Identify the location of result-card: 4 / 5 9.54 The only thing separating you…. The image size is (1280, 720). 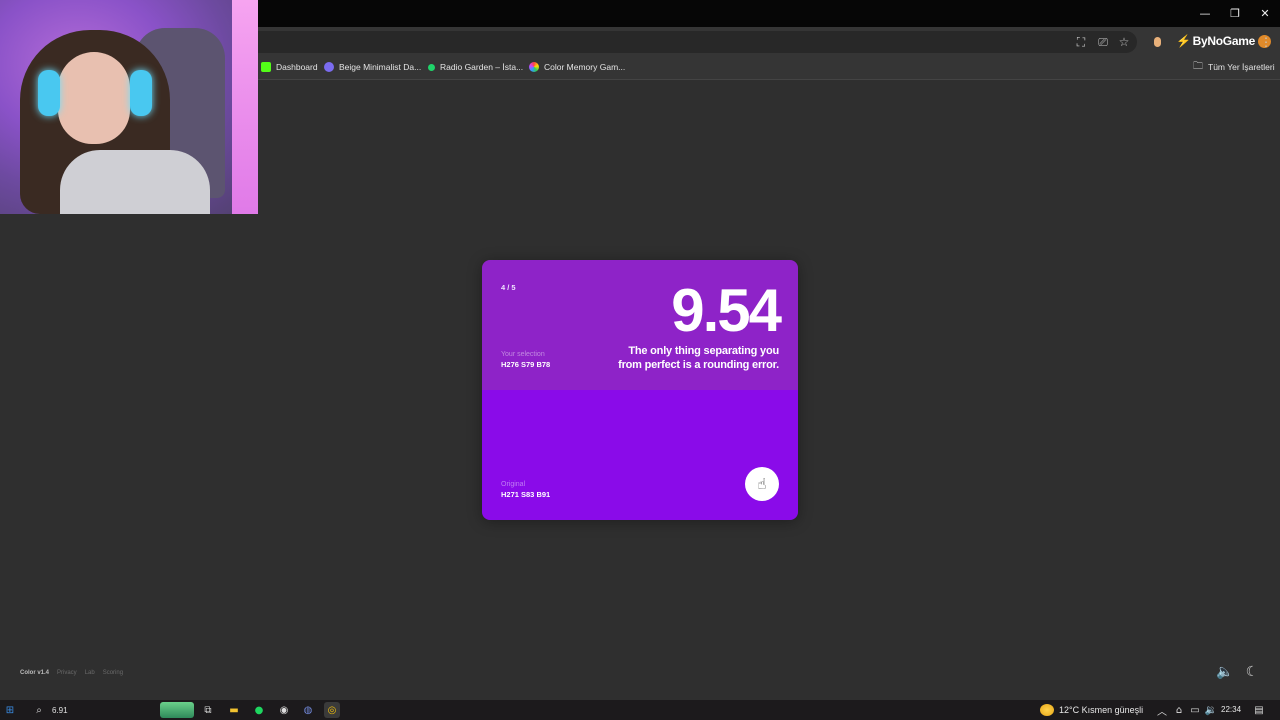
(640, 390).